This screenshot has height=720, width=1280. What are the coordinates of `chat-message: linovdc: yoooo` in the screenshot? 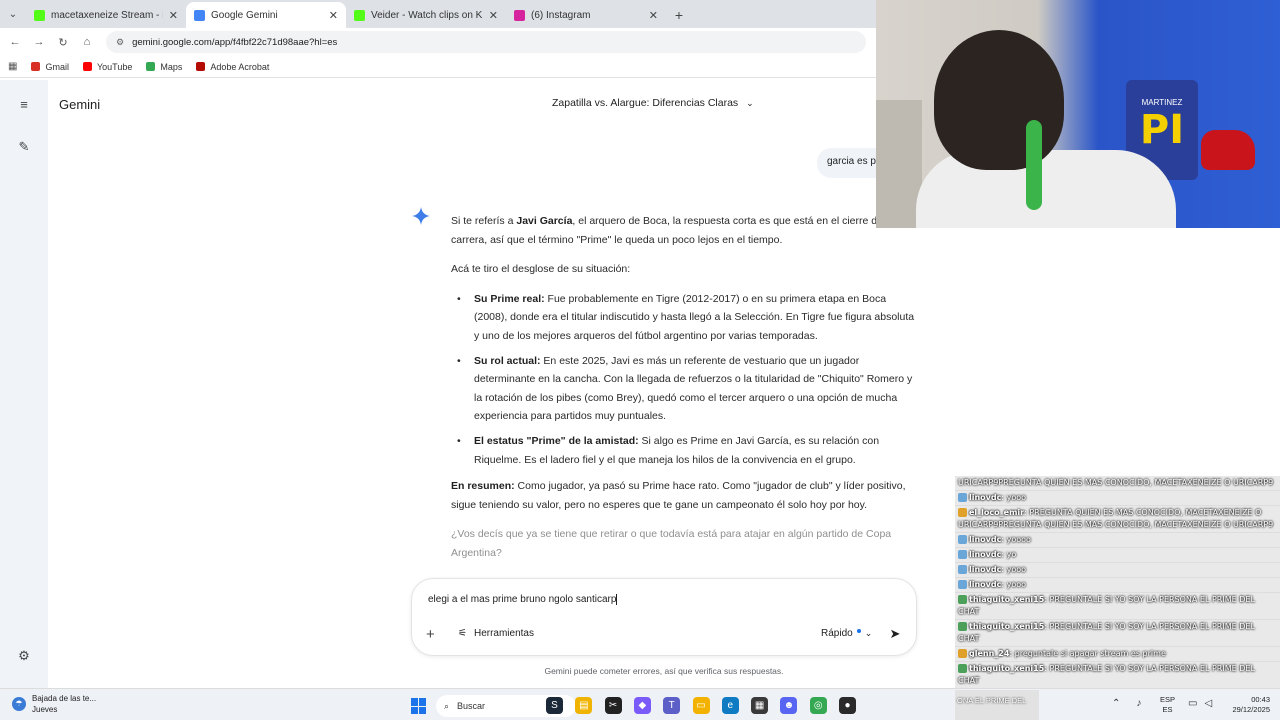 It's located at (1117, 540).